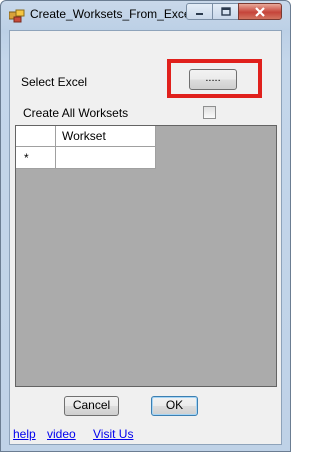  I want to click on cancel-button: Cancel, so click(91, 406).